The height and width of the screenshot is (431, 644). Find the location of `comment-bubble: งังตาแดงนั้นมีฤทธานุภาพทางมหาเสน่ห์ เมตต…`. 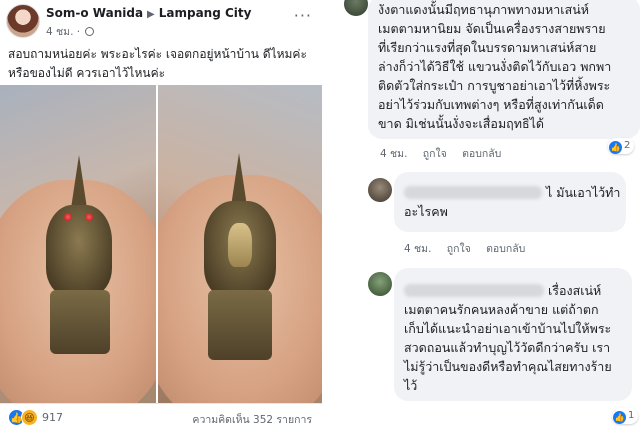

comment-bubble: งังตาแดงนั้นมีฤทธานุภาพทางมหาเสน่ห์ เมตต… is located at coordinates (504, 69).